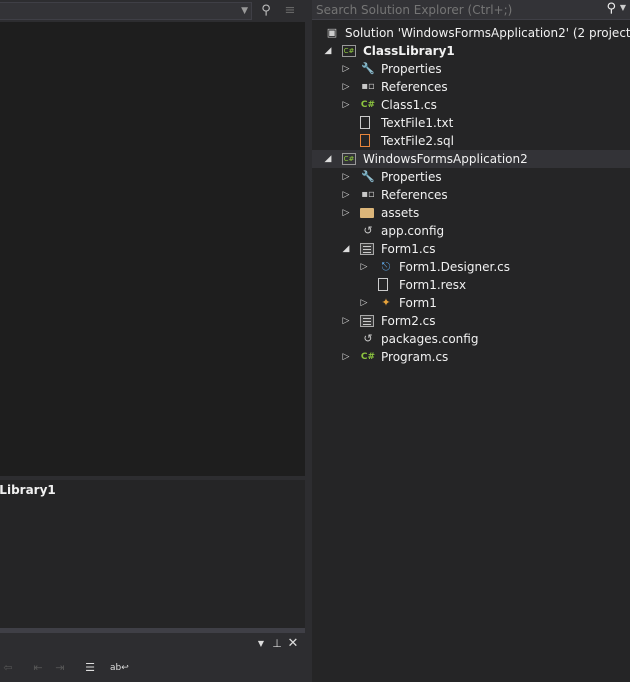  I want to click on tree-item-label: Form2.cs, so click(408, 321).